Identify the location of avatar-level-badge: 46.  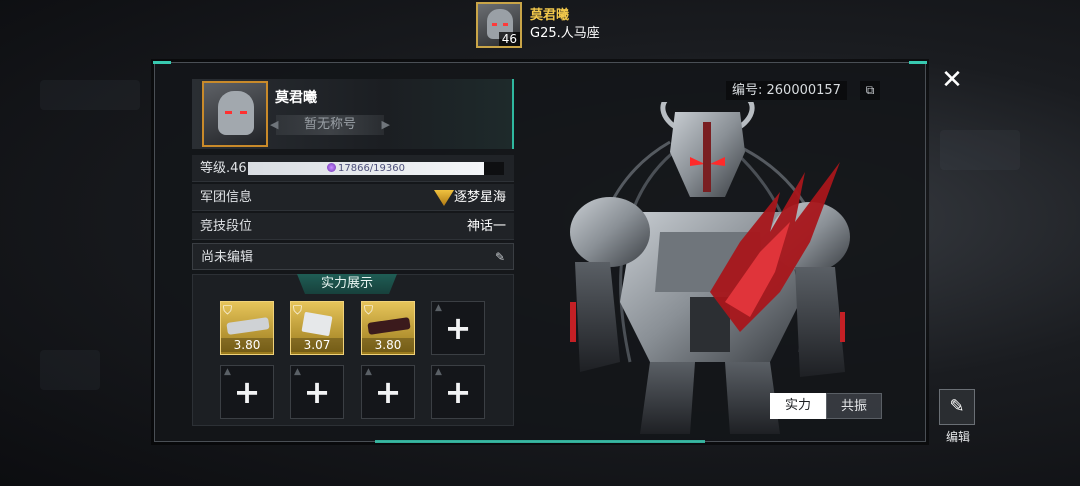
(509, 39).